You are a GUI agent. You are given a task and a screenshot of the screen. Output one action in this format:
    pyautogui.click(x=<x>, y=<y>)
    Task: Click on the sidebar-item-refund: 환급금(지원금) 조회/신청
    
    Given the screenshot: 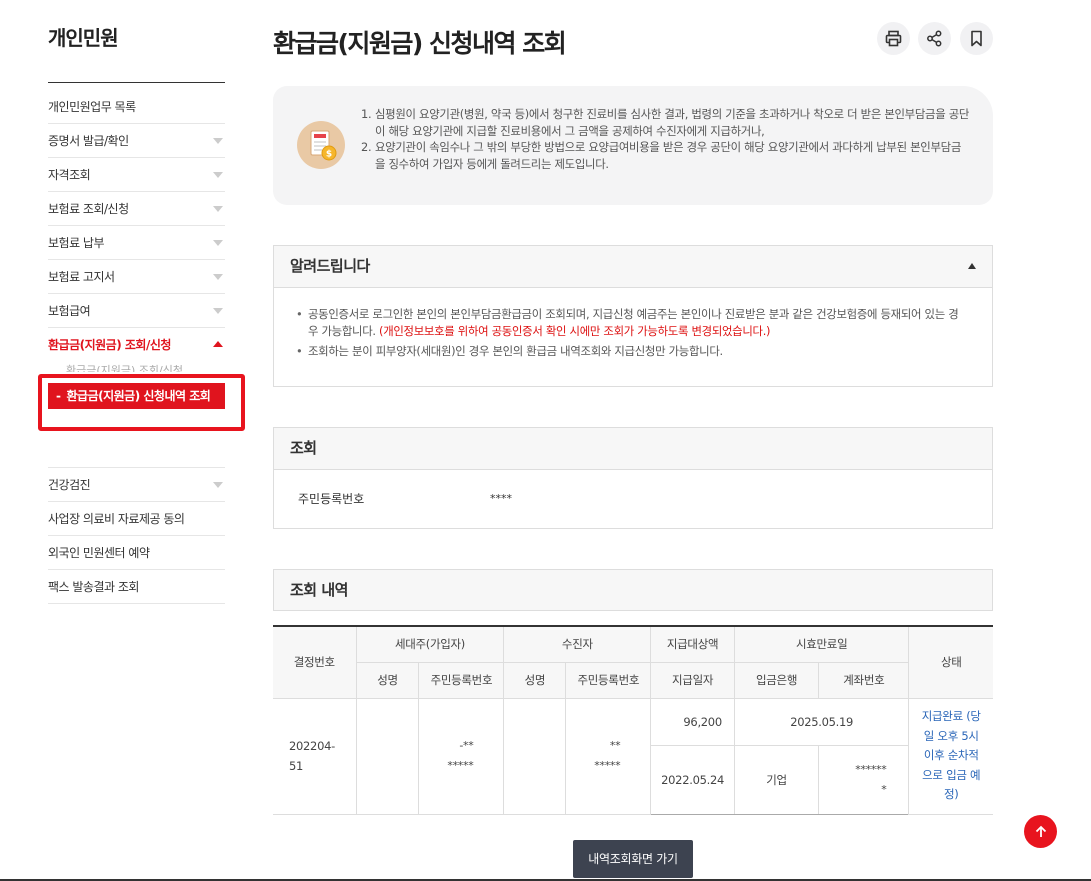 What is the action you would take?
    pyautogui.click(x=136, y=345)
    